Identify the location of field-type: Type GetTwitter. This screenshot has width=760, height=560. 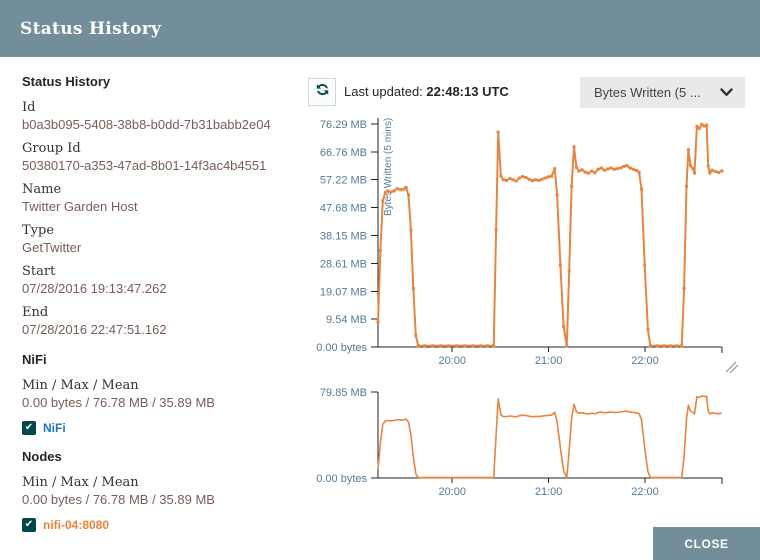
(163, 239).